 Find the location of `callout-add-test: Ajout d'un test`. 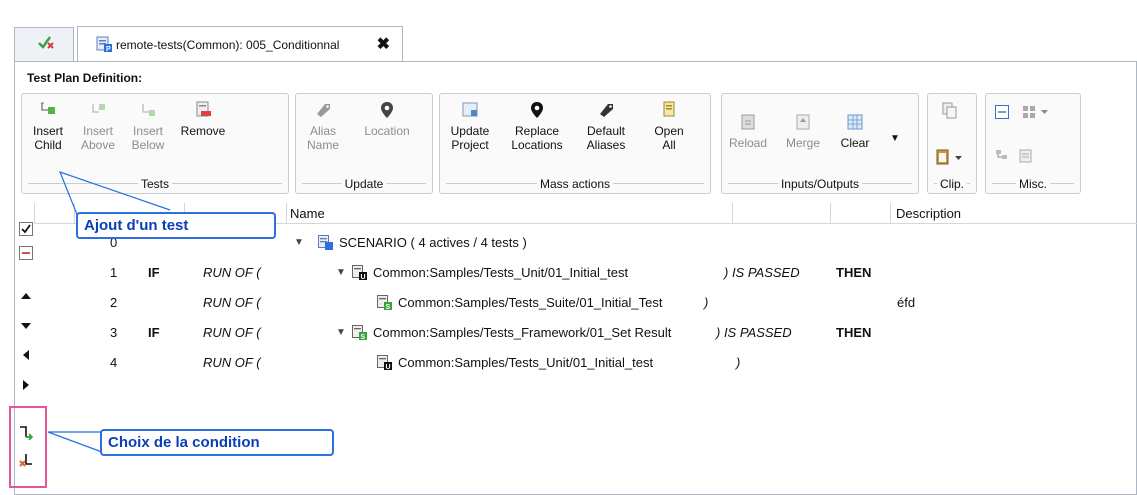

callout-add-test: Ajout d'un test is located at coordinates (176, 225).